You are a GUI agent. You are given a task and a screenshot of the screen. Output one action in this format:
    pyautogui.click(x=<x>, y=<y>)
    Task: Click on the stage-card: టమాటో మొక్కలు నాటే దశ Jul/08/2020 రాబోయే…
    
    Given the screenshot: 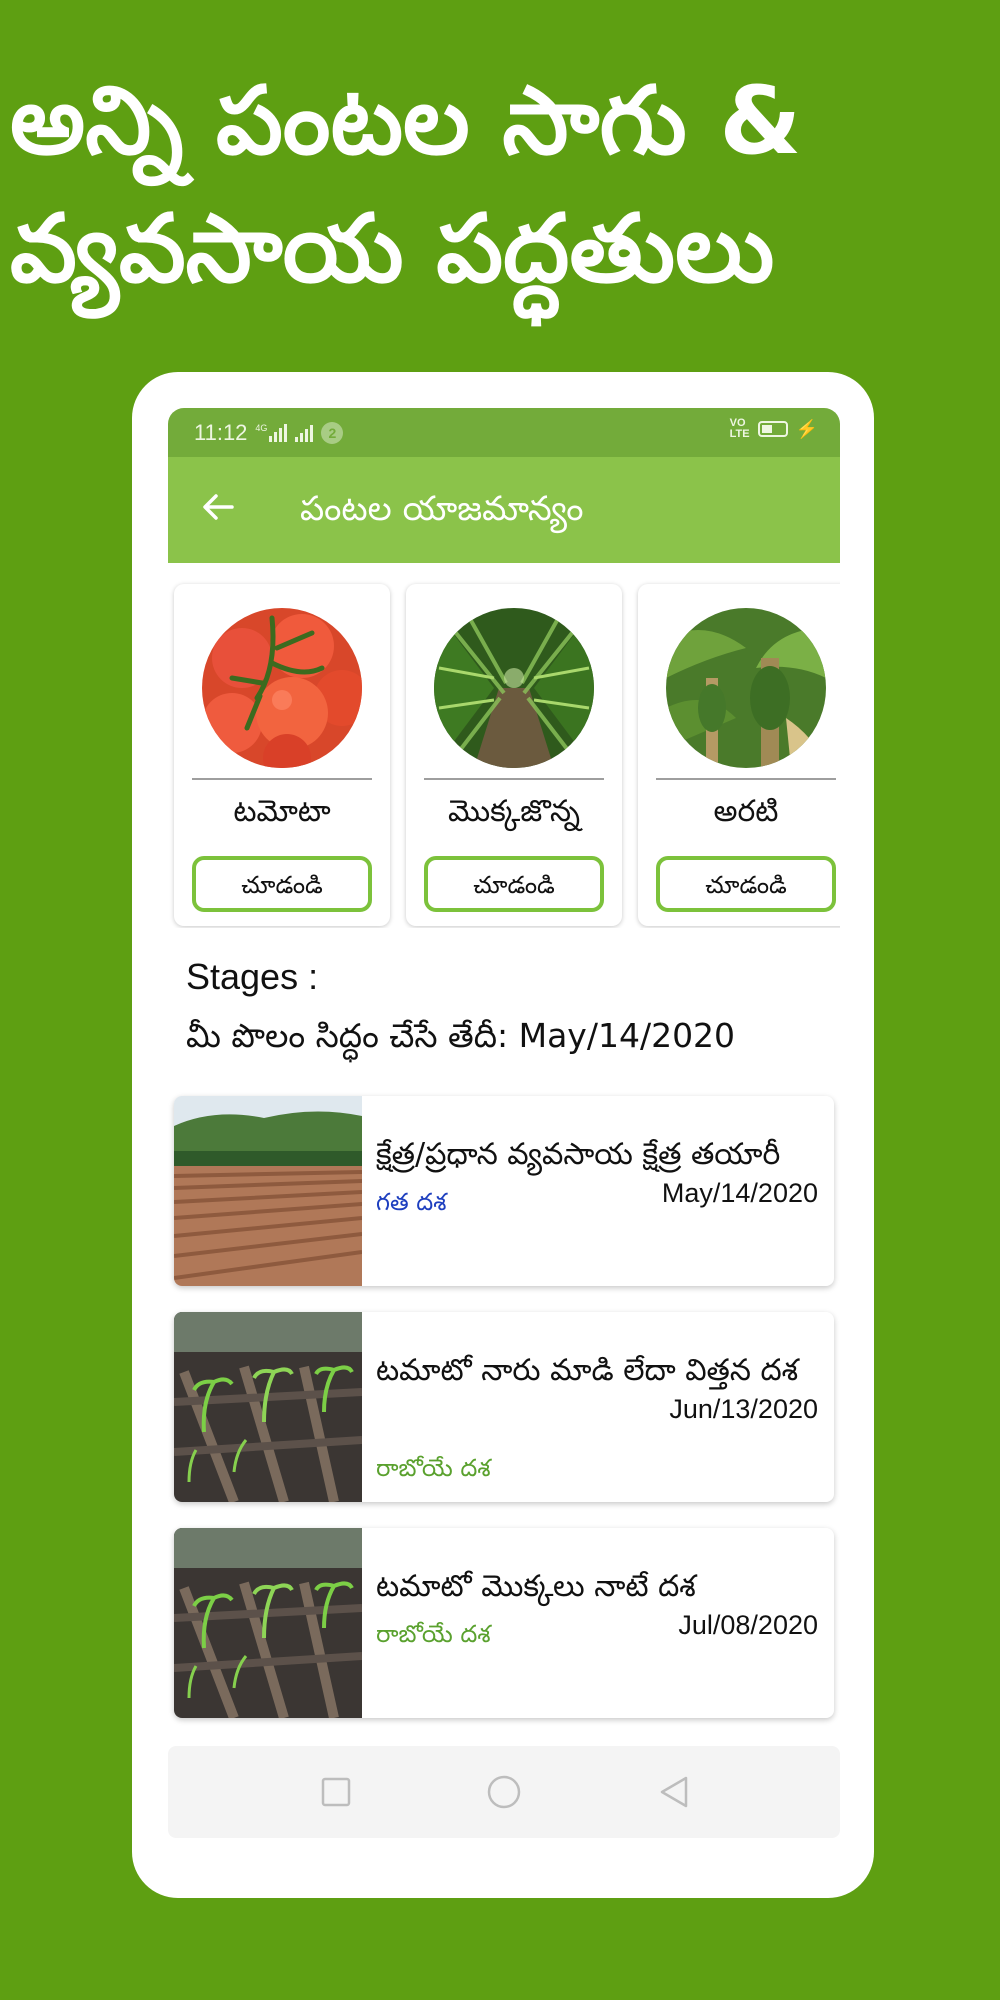 What is the action you would take?
    pyautogui.click(x=504, y=1623)
    